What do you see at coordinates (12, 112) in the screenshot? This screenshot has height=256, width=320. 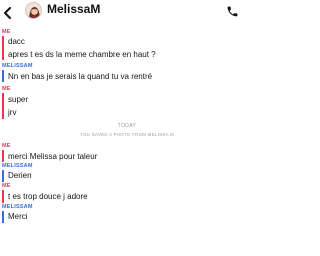 I see `chat-message: jrv` at bounding box center [12, 112].